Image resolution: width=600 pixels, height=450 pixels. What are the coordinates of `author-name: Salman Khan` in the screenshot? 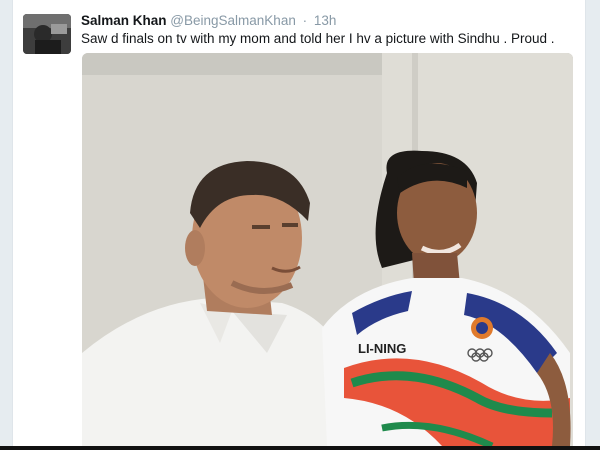 It's located at (124, 20).